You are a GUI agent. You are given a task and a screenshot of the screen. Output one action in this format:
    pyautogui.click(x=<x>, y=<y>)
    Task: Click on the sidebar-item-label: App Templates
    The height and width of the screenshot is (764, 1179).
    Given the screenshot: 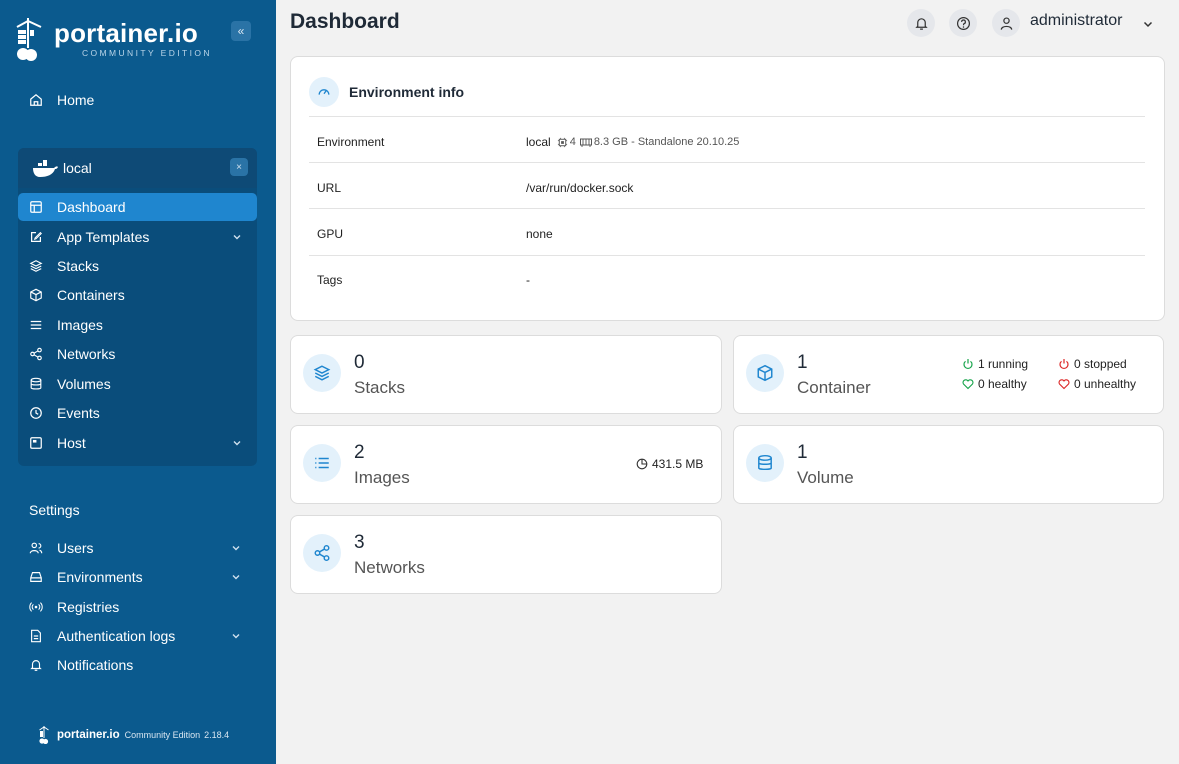 What is the action you would take?
    pyautogui.click(x=103, y=237)
    